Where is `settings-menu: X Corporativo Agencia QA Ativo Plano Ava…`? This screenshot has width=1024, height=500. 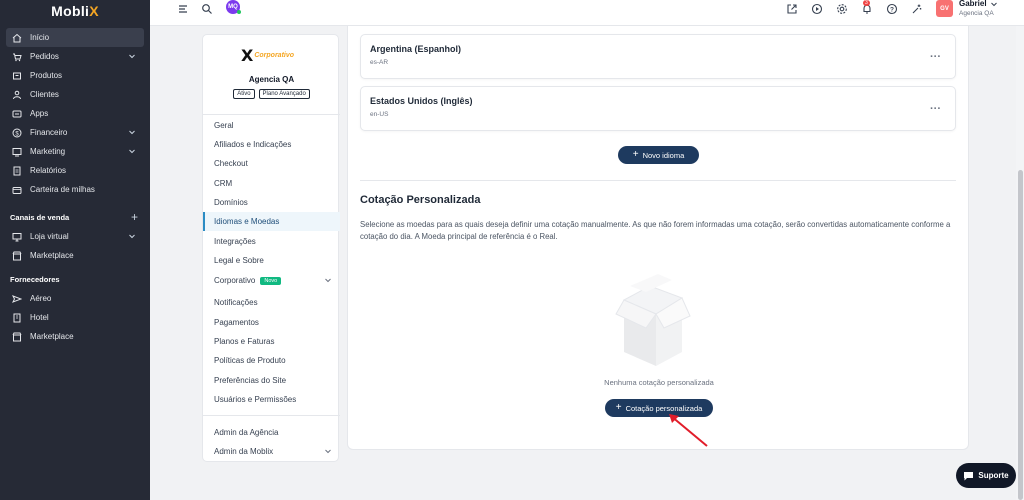 settings-menu: X Corporativo Agencia QA Ativo Plano Ava… is located at coordinates (271, 248).